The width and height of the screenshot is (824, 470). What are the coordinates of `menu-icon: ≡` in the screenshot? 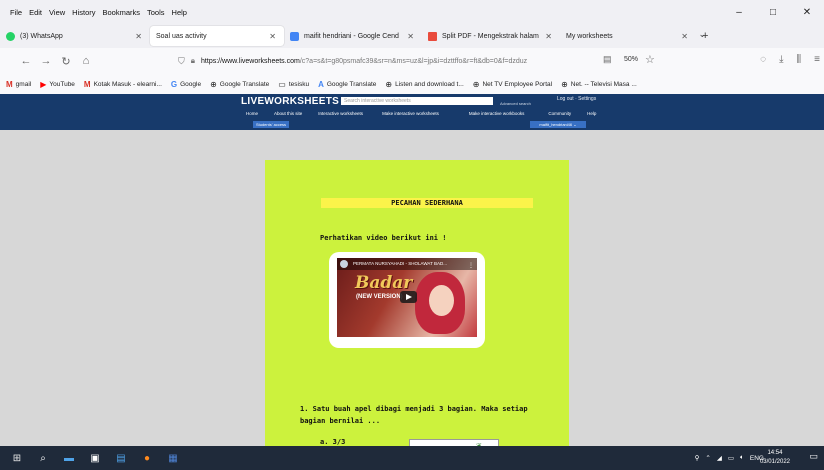 It's located at (817, 59).